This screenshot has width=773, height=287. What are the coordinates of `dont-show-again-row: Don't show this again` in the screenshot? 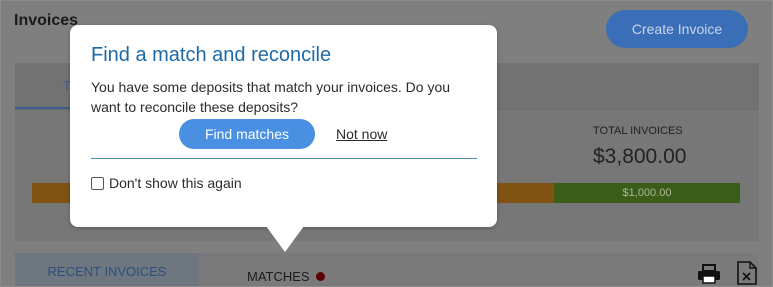 It's located at (166, 183).